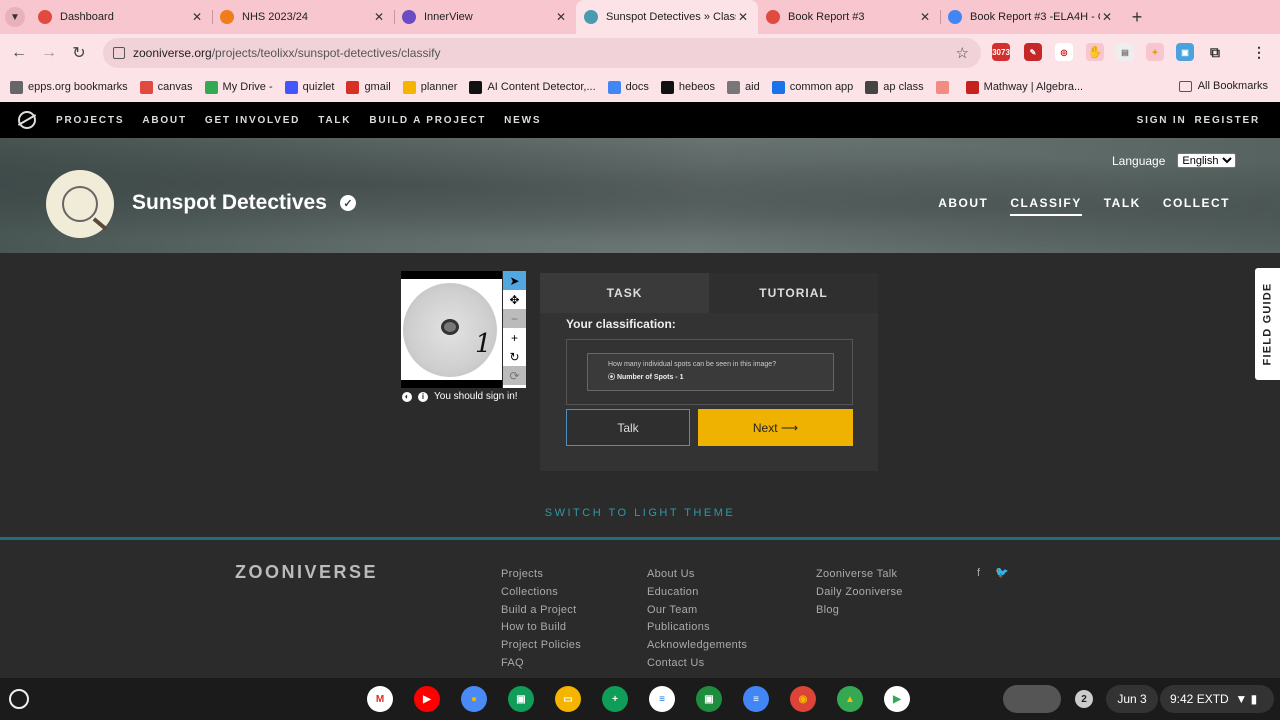  I want to click on switch-theme-link: SWITCH TO LIGHT THEME, so click(640, 513).